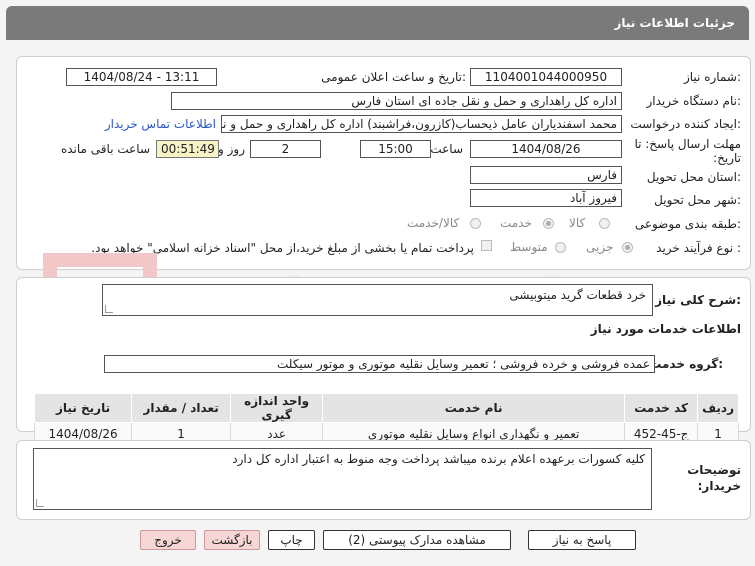  Describe the element at coordinates (433, 223) in the screenshot. I see `category-option-goods-service: کالا/خدمت` at that location.